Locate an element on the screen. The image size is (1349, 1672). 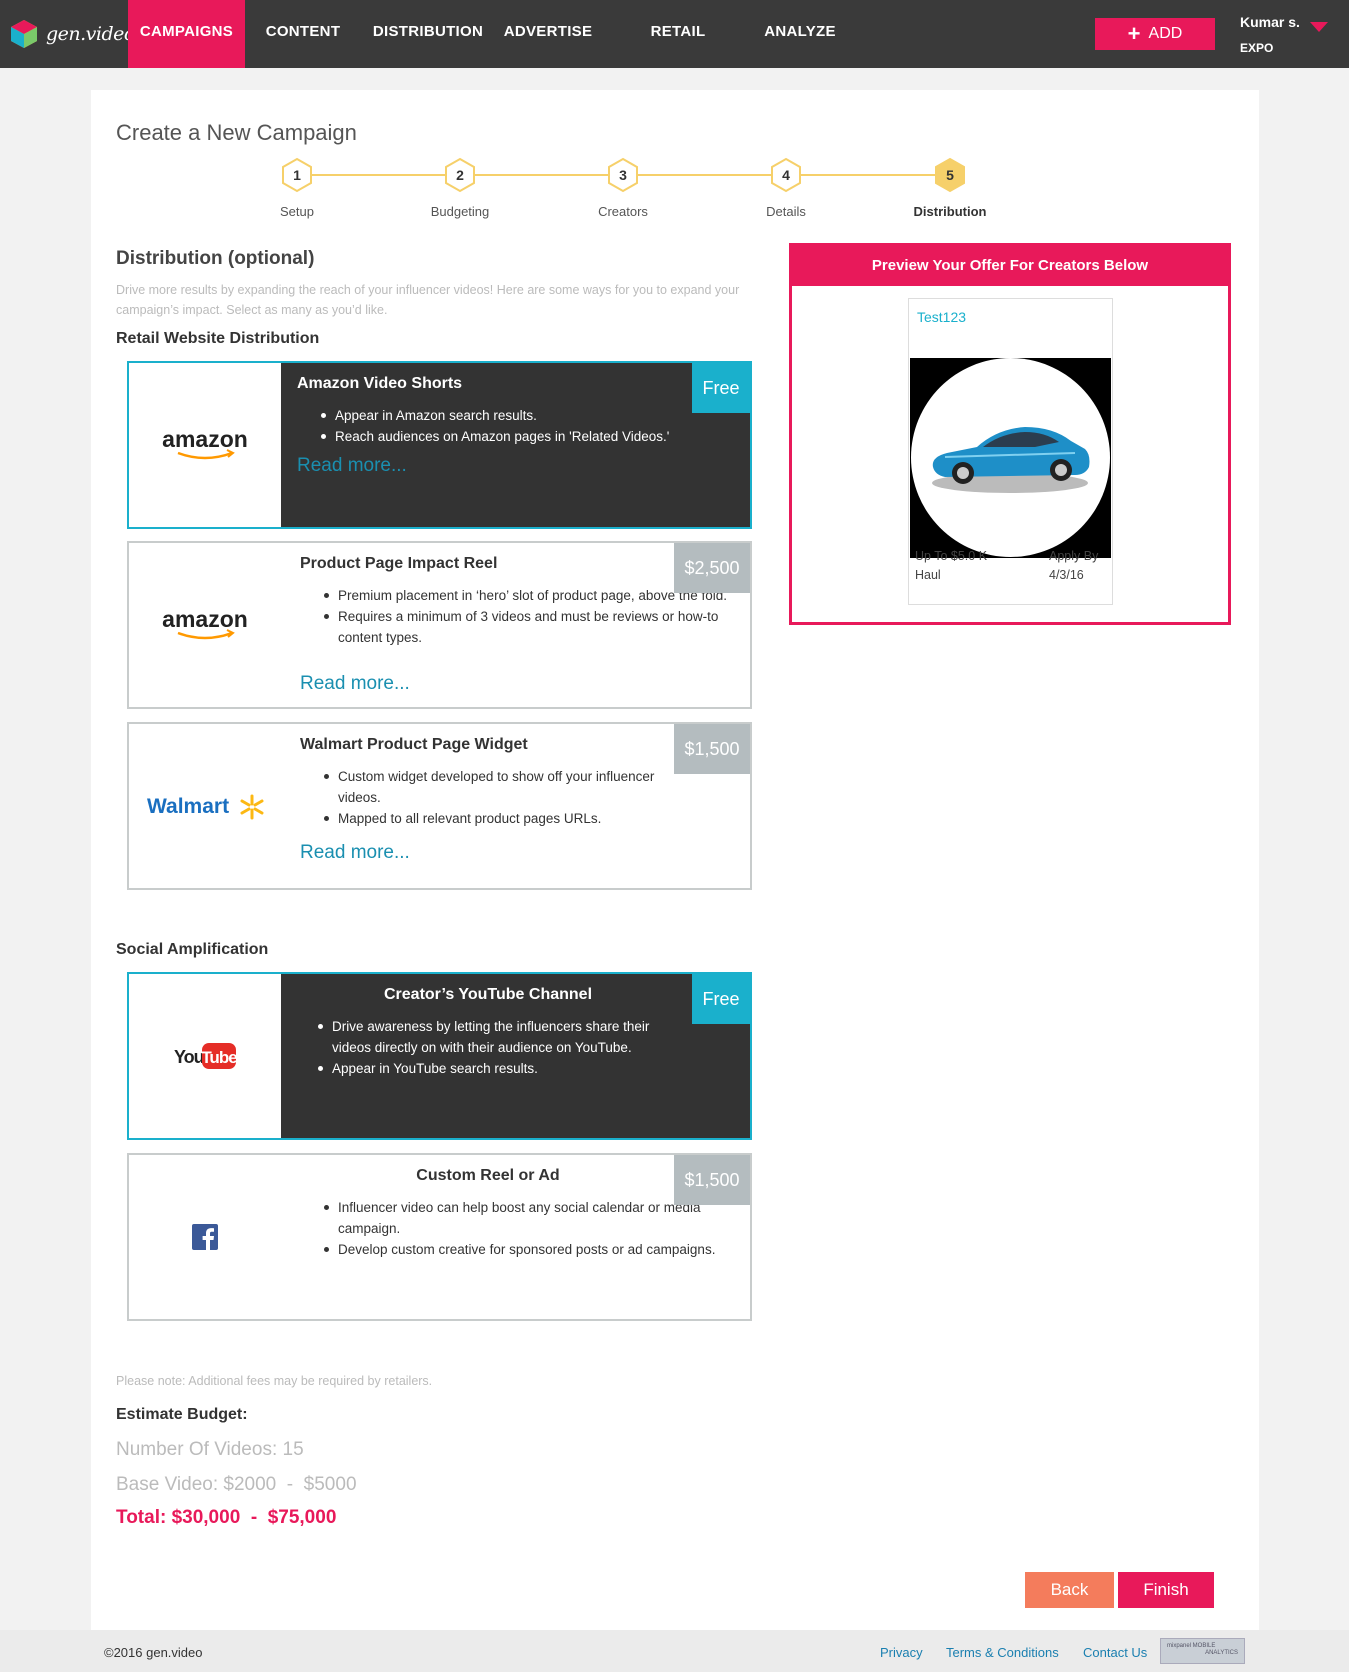
budget-total: Total: $30,000 - $75,000 is located at coordinates (226, 1517).